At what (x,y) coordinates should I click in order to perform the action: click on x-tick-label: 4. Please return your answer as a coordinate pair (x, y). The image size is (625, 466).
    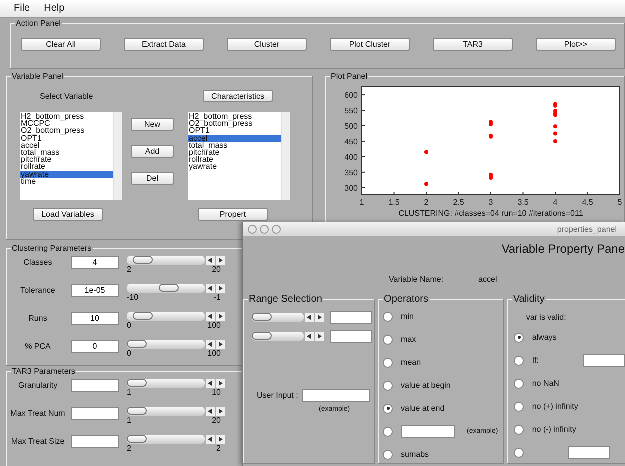
    Looking at the image, I should click on (555, 202).